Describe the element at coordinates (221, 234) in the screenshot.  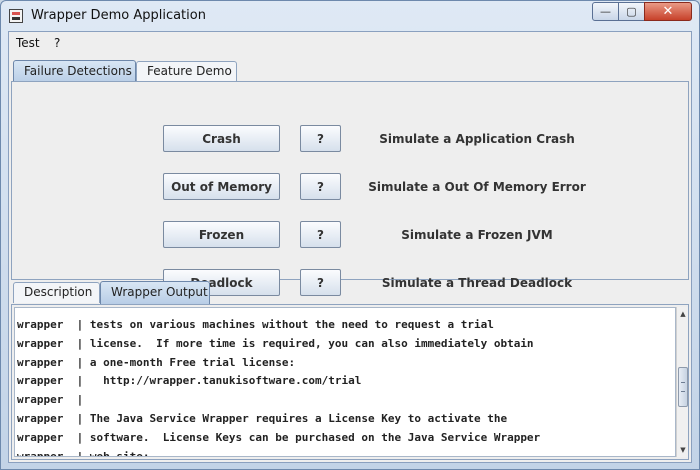
I see `frozen-button: Frozen` at that location.